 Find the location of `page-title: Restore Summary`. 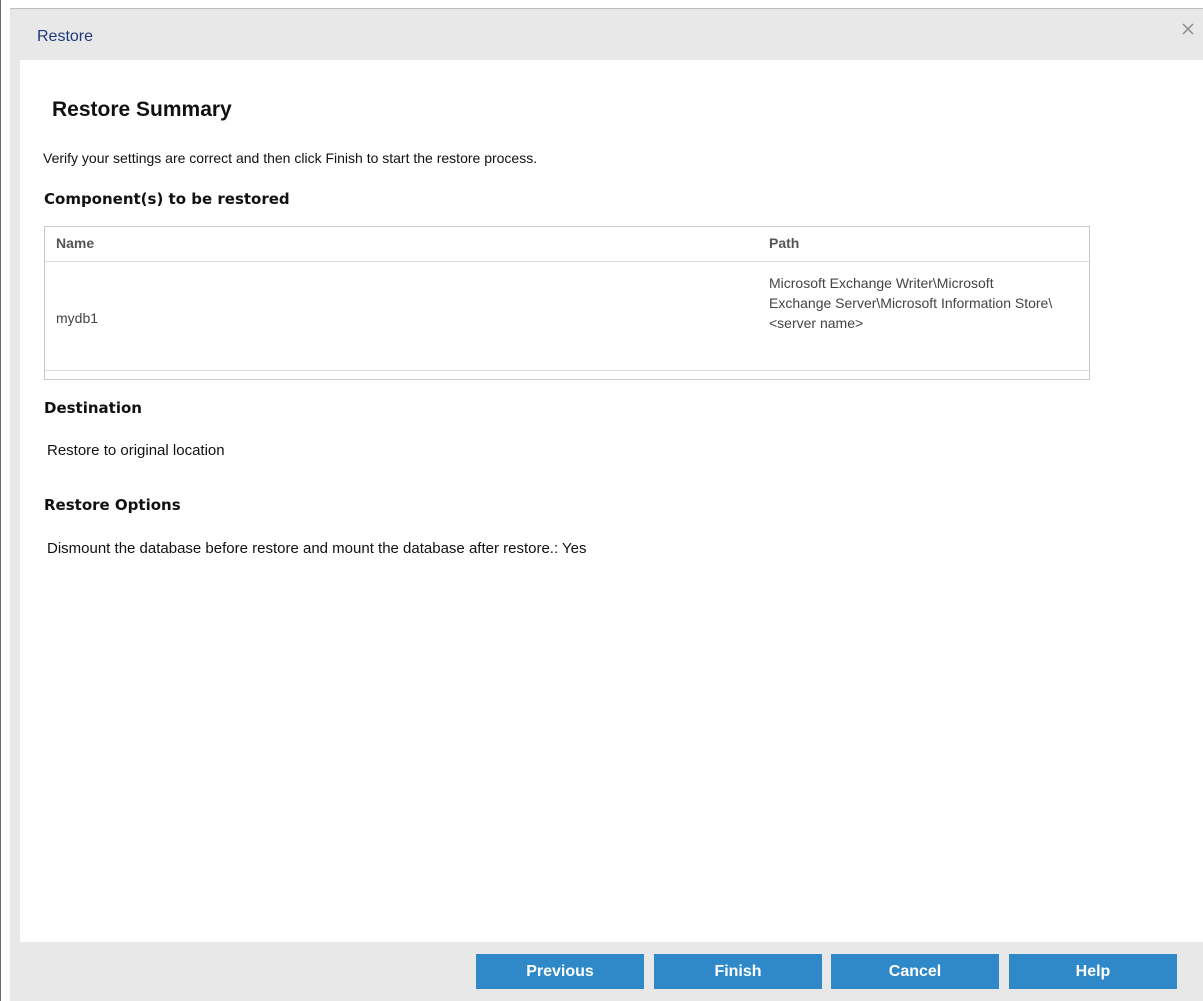

page-title: Restore Summary is located at coordinates (142, 109).